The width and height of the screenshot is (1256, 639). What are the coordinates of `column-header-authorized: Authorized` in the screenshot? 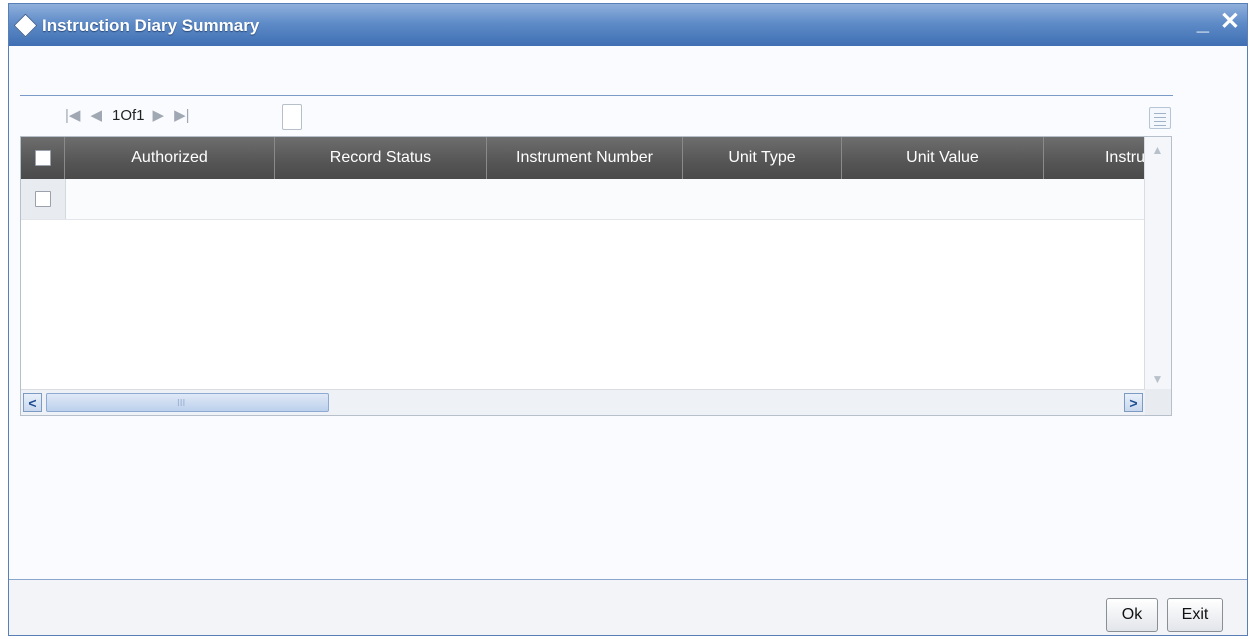 It's located at (170, 158).